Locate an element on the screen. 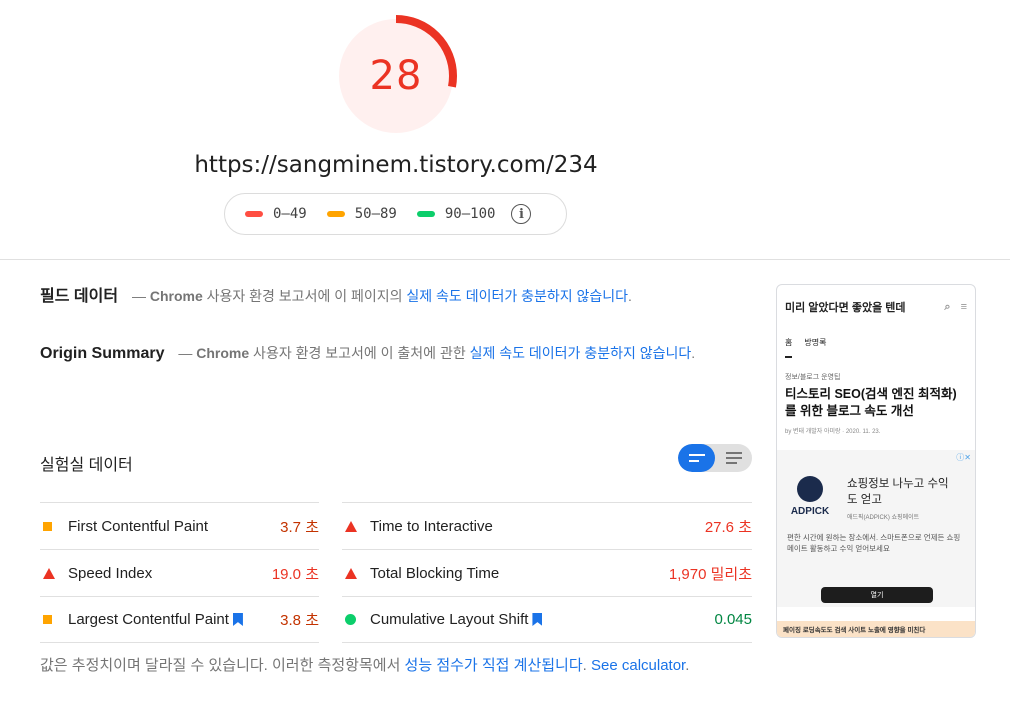 Image resolution: width=1010 pixels, height=713 pixels. legend-item-average: 50–89 is located at coordinates (361, 214).